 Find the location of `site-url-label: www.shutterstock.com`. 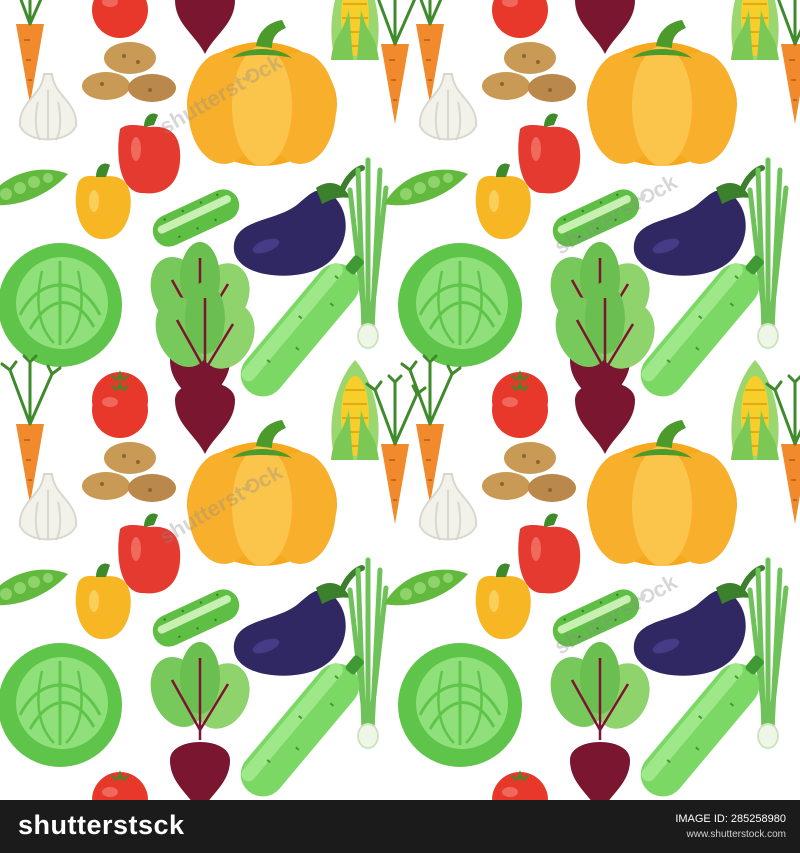

site-url-label: www.shutterstock.com is located at coordinates (736, 834).